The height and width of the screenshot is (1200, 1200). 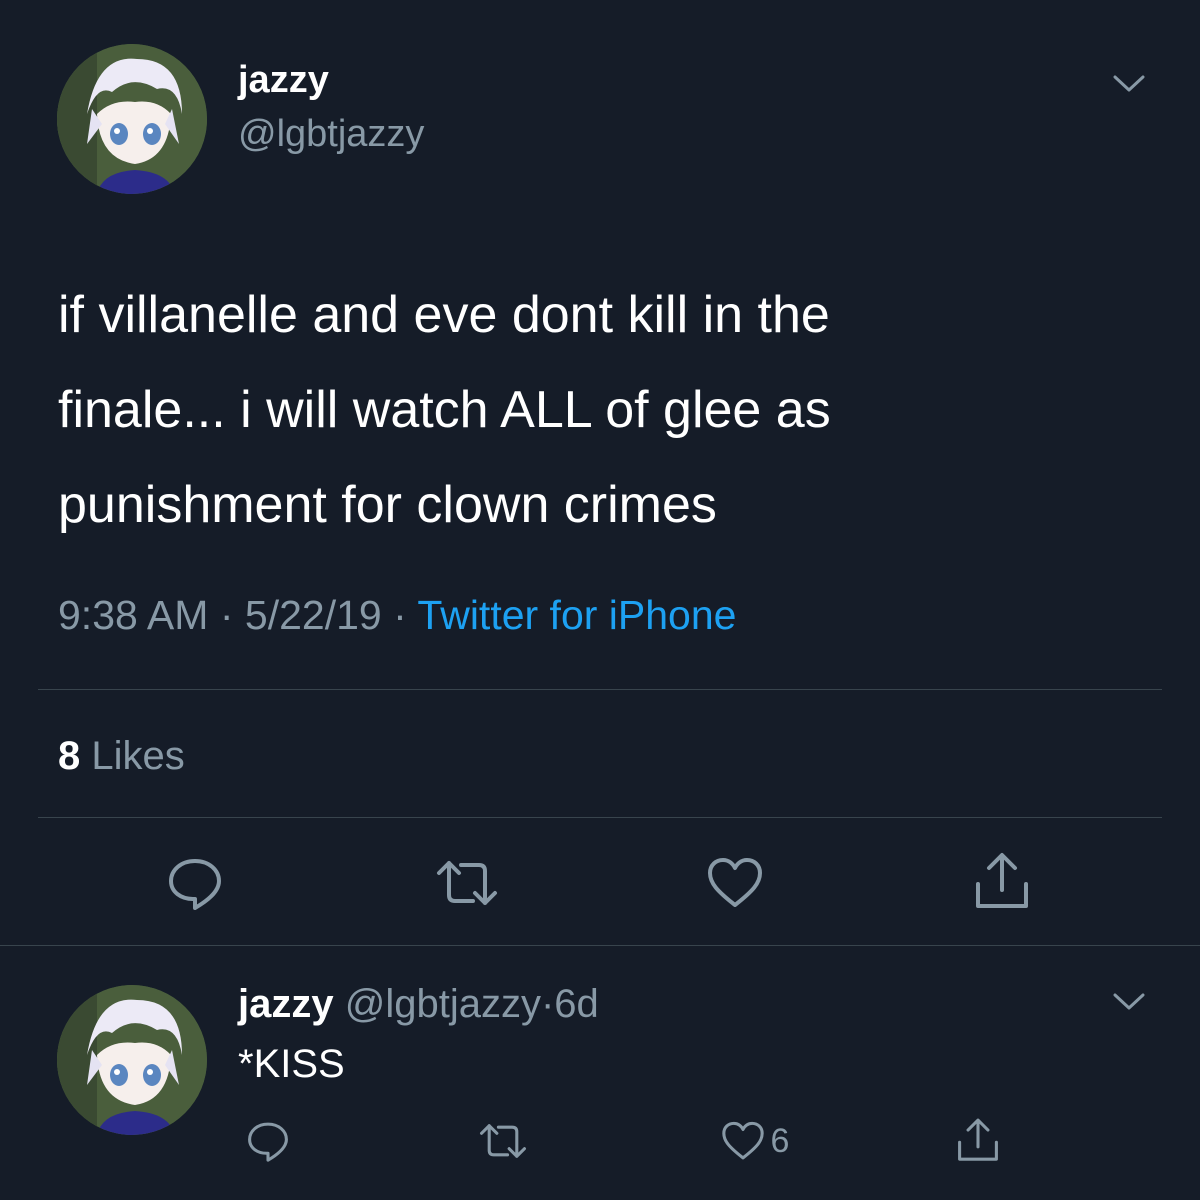 I want to click on author-avatar, so click(x=132, y=119).